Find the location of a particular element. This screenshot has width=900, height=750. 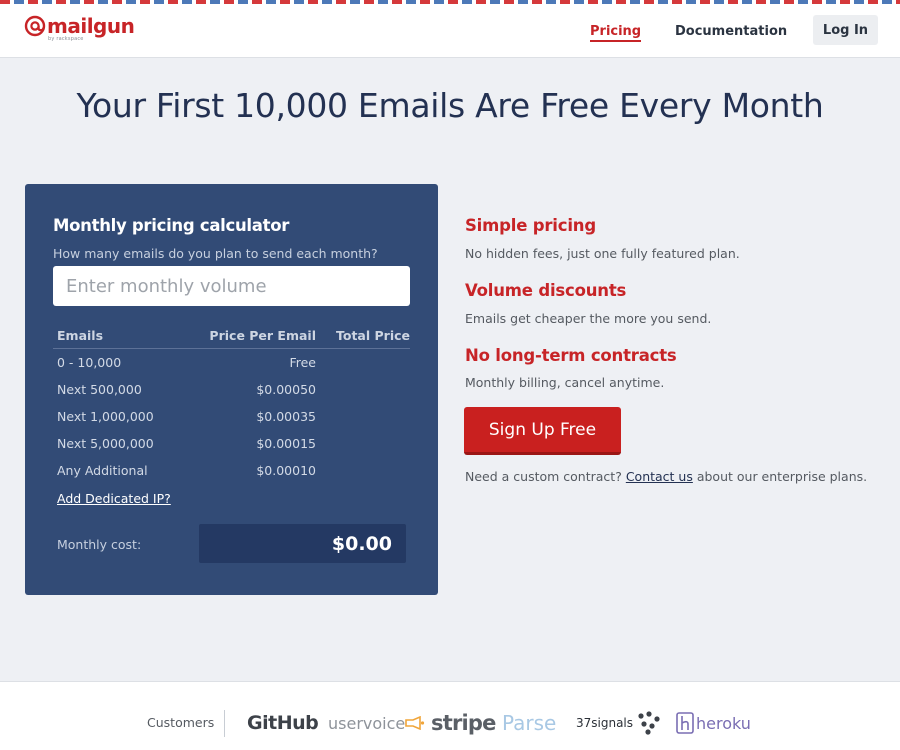

table-row: Any Additional $0.00010 is located at coordinates (231, 470).